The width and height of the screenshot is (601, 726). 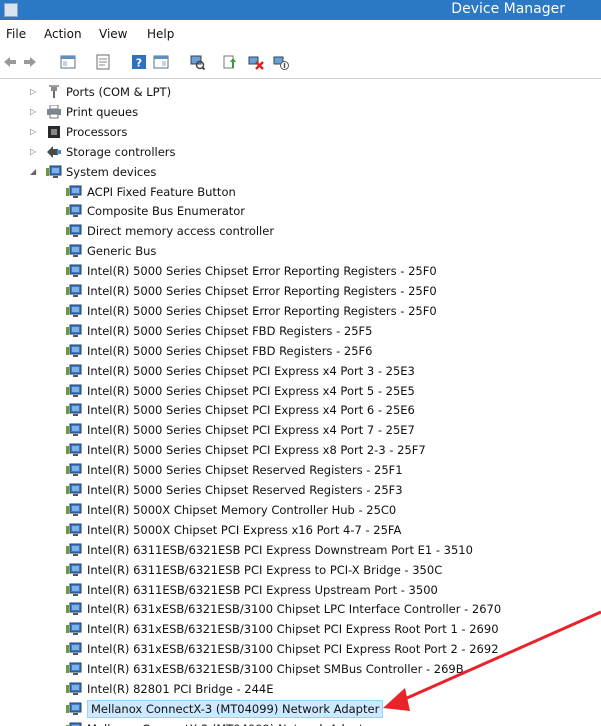 What do you see at coordinates (16, 34) in the screenshot?
I see `menu-file: File` at bounding box center [16, 34].